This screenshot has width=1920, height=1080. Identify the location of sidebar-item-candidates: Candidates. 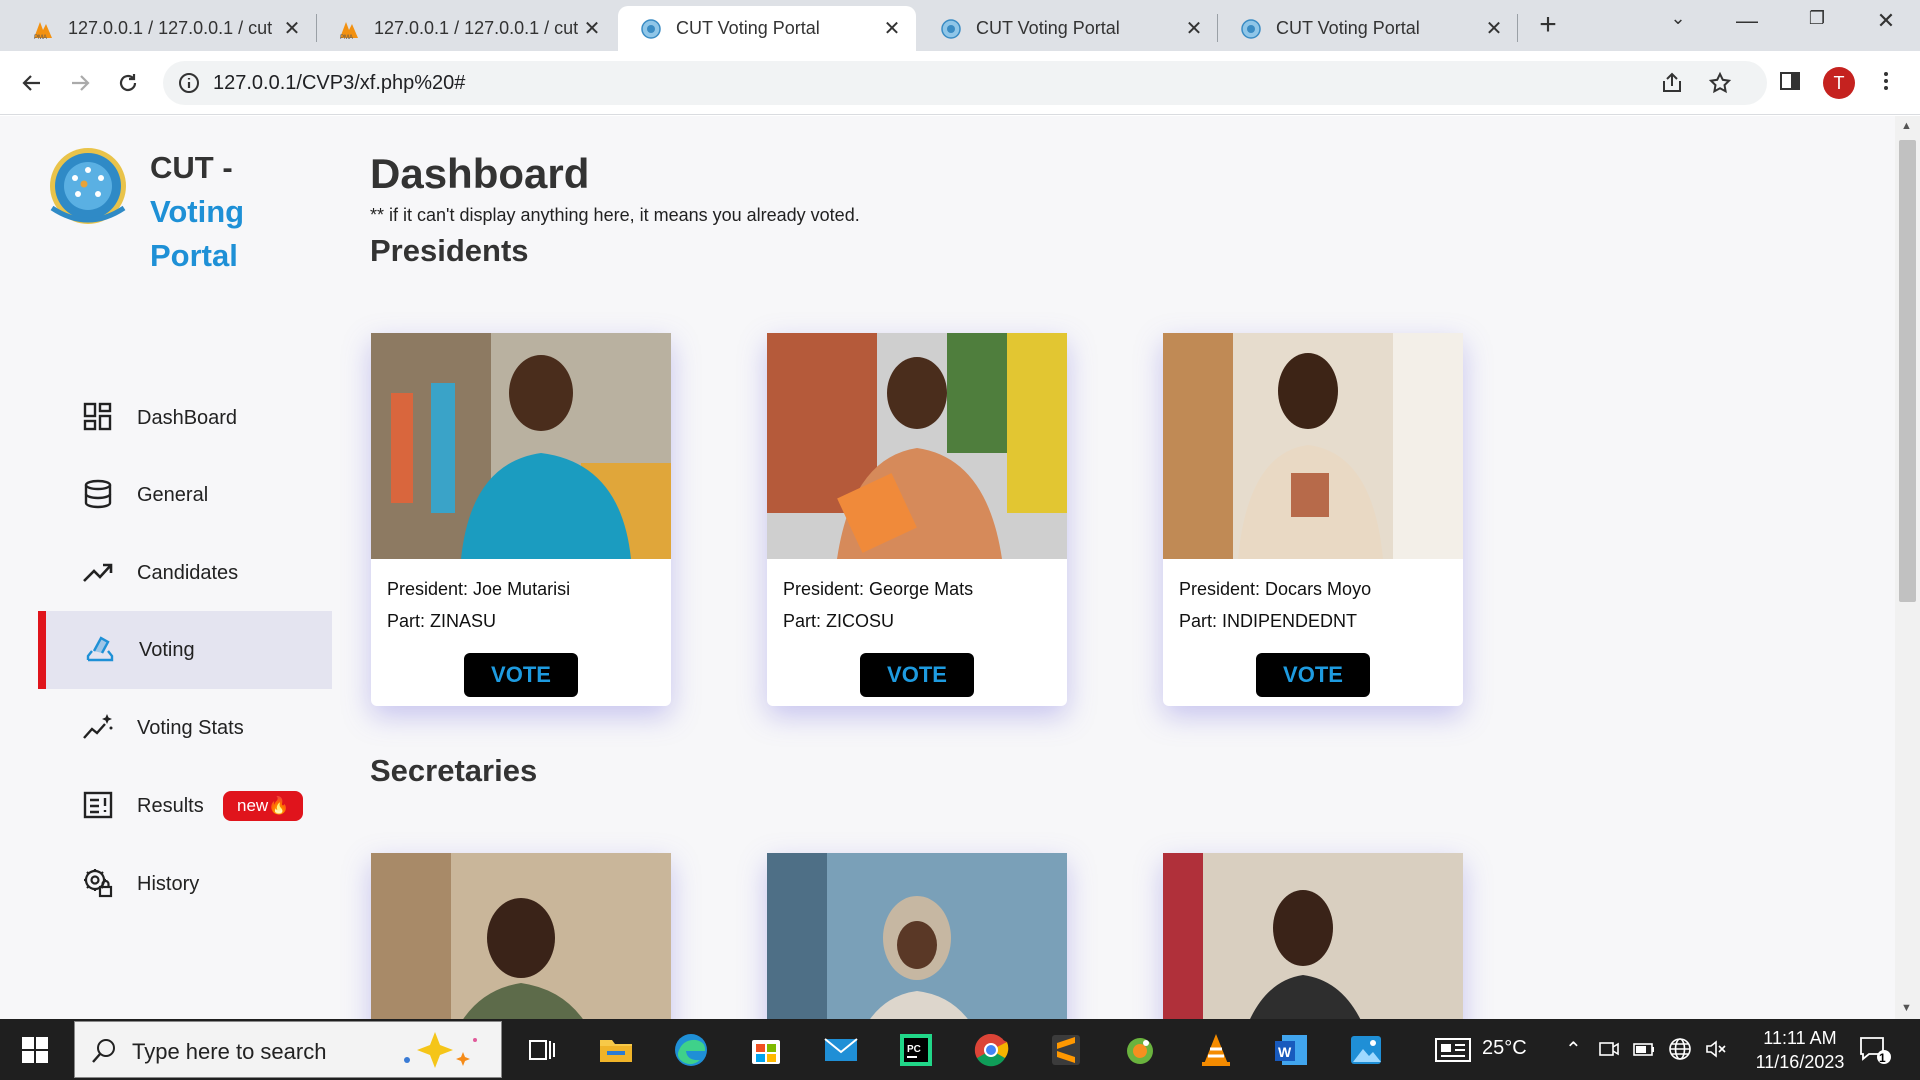
(185, 573).